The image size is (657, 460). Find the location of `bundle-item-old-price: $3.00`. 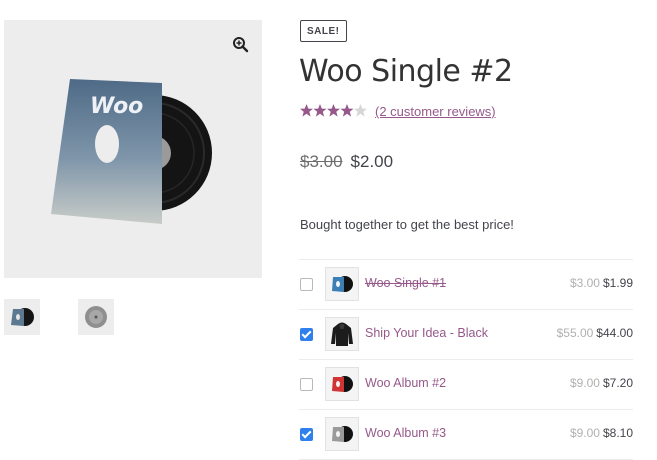

bundle-item-old-price: $3.00 is located at coordinates (584, 283).